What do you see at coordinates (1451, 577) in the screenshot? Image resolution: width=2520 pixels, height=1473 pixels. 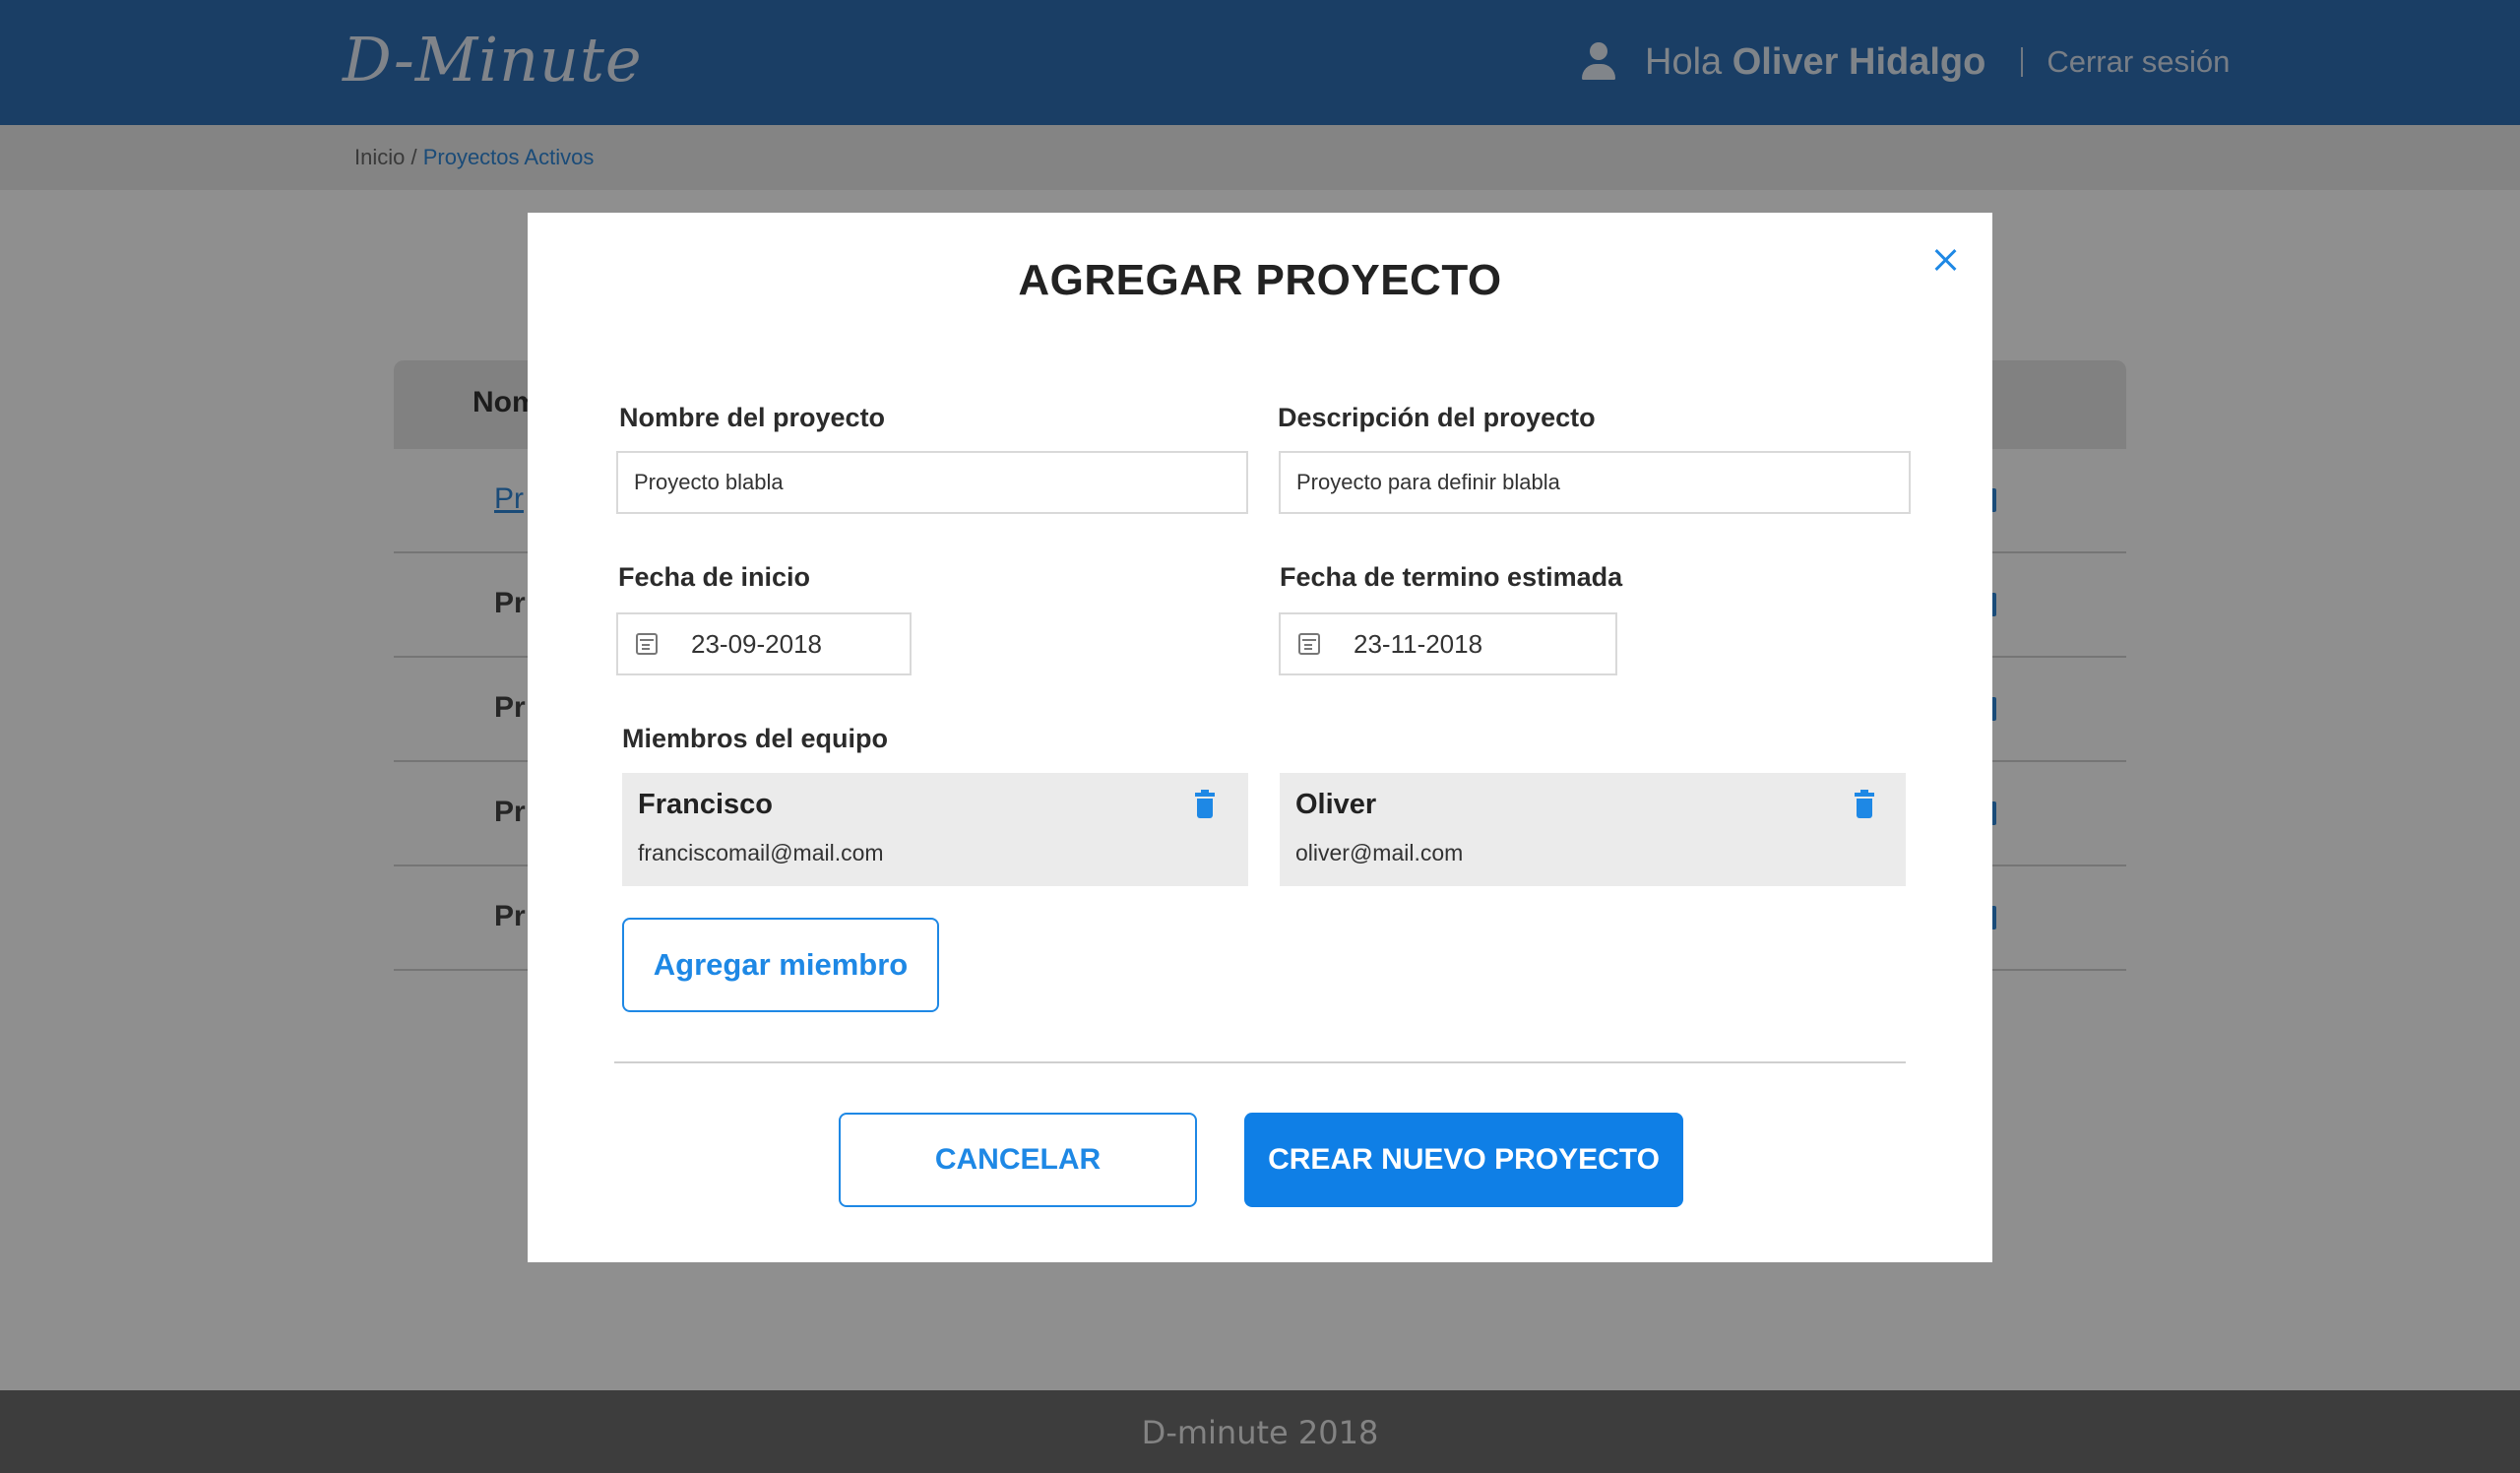 I see `end-date-label: Fecha de termino estimada` at bounding box center [1451, 577].